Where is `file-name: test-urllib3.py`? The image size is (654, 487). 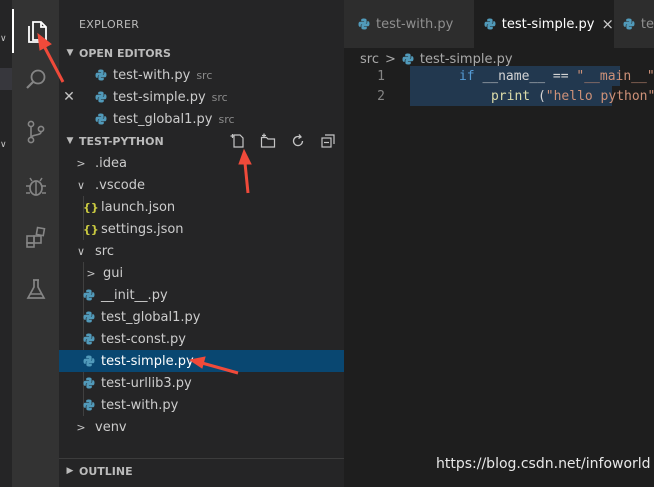 file-name: test-urllib3.py is located at coordinates (146, 383).